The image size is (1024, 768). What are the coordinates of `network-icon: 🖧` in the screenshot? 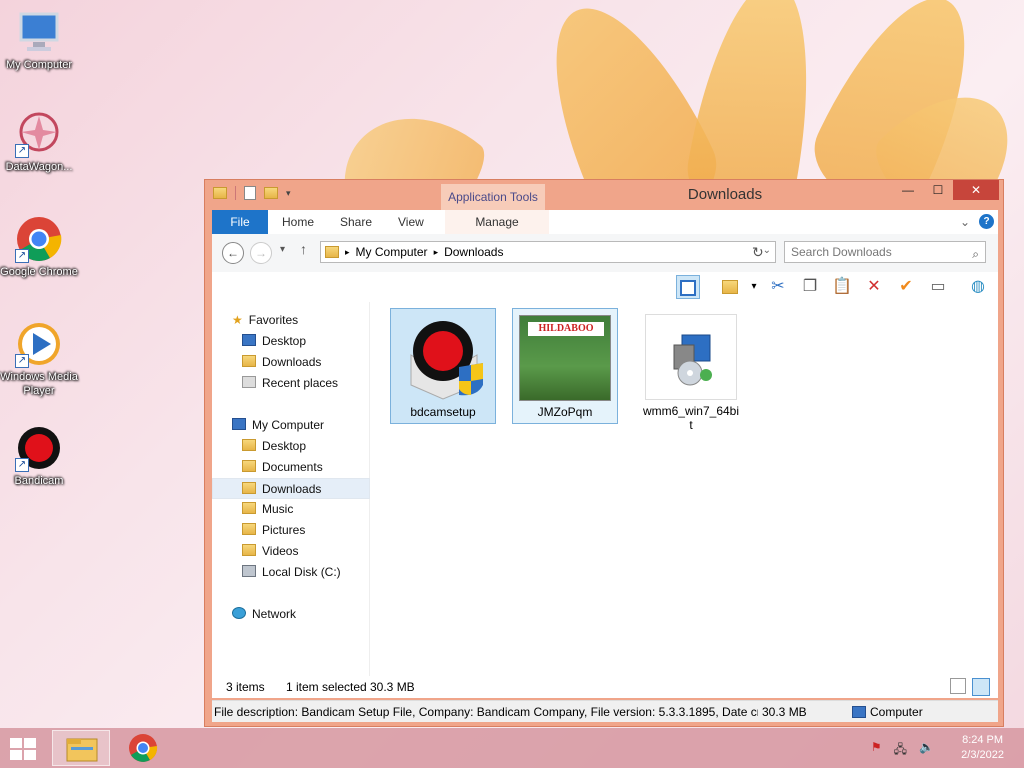 It's located at (900, 750).